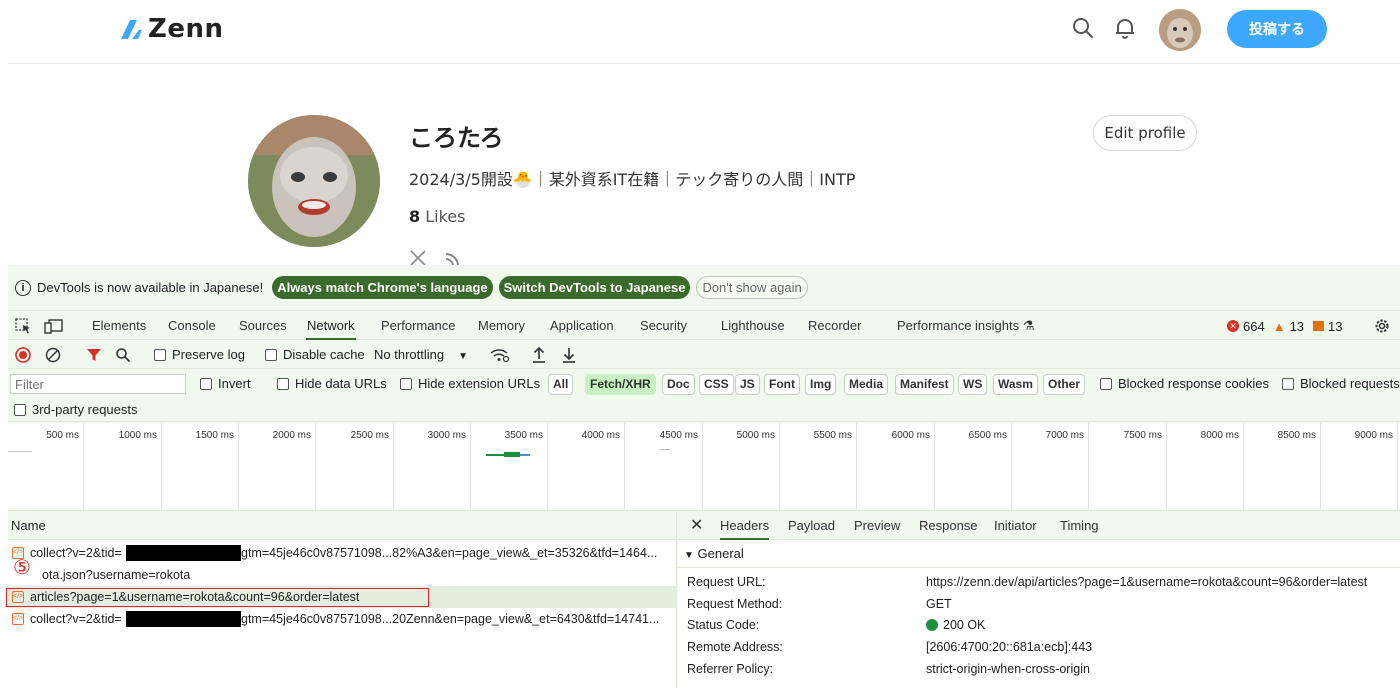  What do you see at coordinates (582, 326) in the screenshot?
I see `tab-application: Application` at bounding box center [582, 326].